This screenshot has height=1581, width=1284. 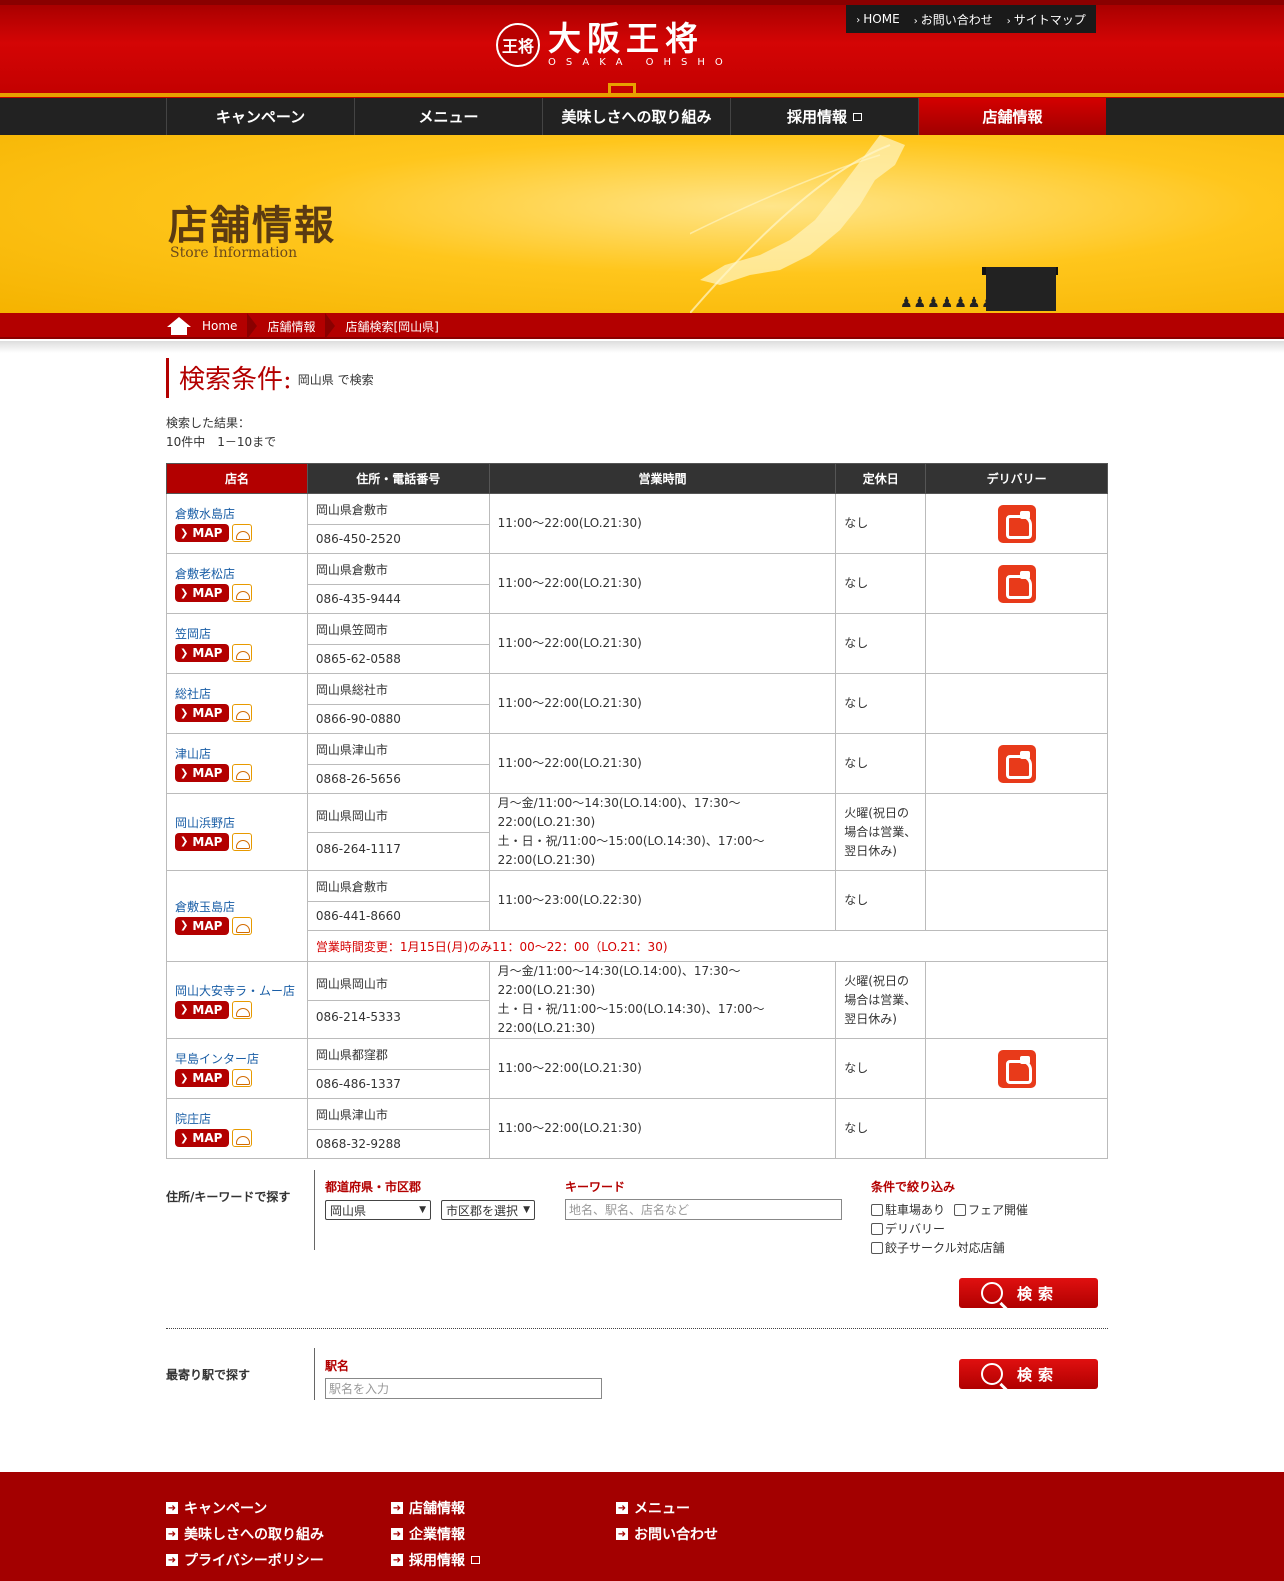 I want to click on store-name-link: 倉敷玉島店, so click(x=237, y=906).